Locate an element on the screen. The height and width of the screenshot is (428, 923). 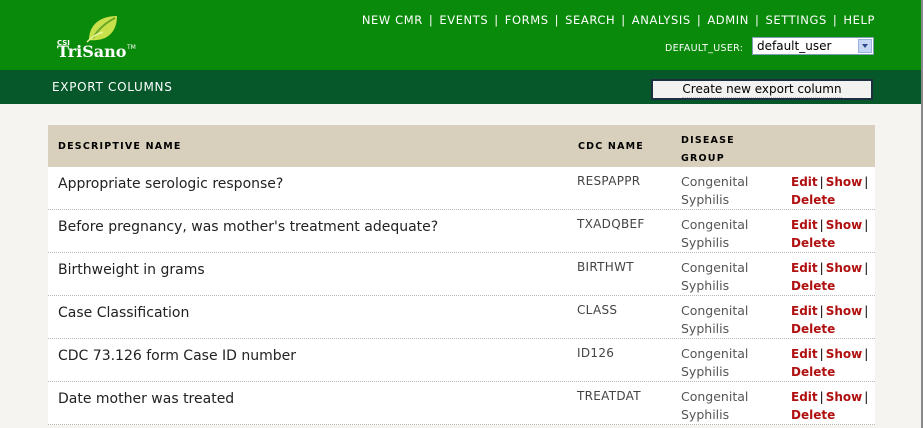
create-button-label: Create new export column is located at coordinates (762, 90).